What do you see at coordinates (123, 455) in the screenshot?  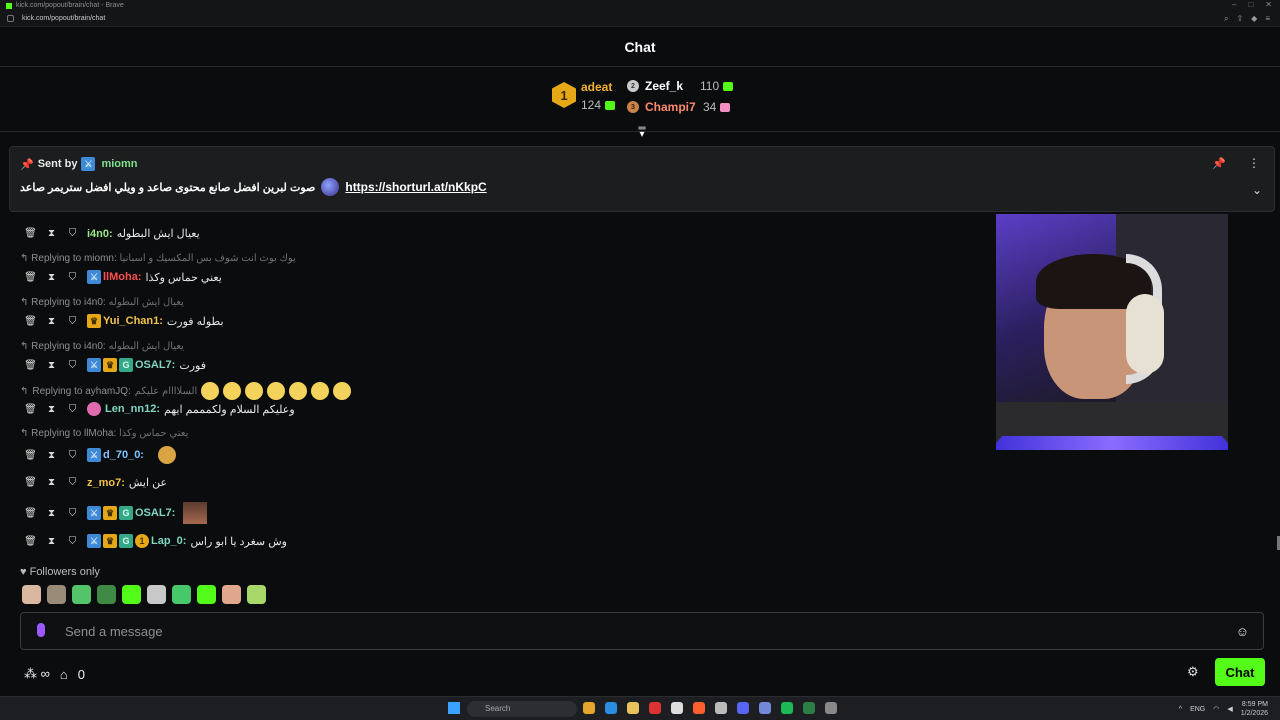 I see `username: d_70_0:` at bounding box center [123, 455].